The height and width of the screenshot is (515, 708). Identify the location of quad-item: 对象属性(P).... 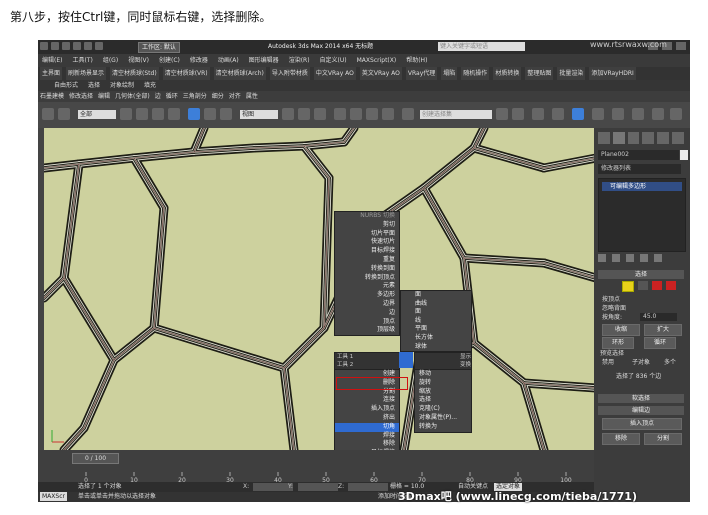
(443, 418).